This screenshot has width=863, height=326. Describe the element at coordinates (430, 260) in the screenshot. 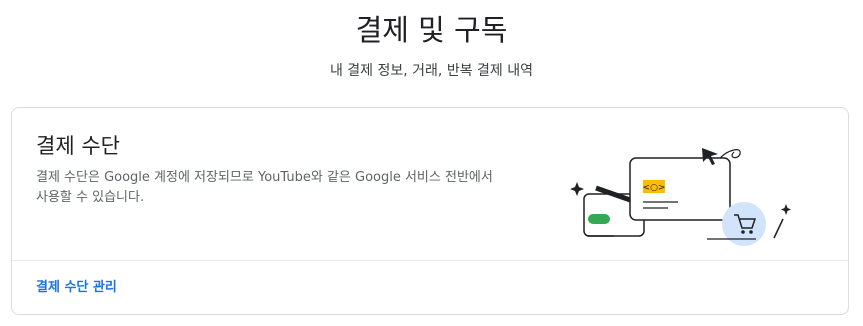

I see `card-divider` at that location.